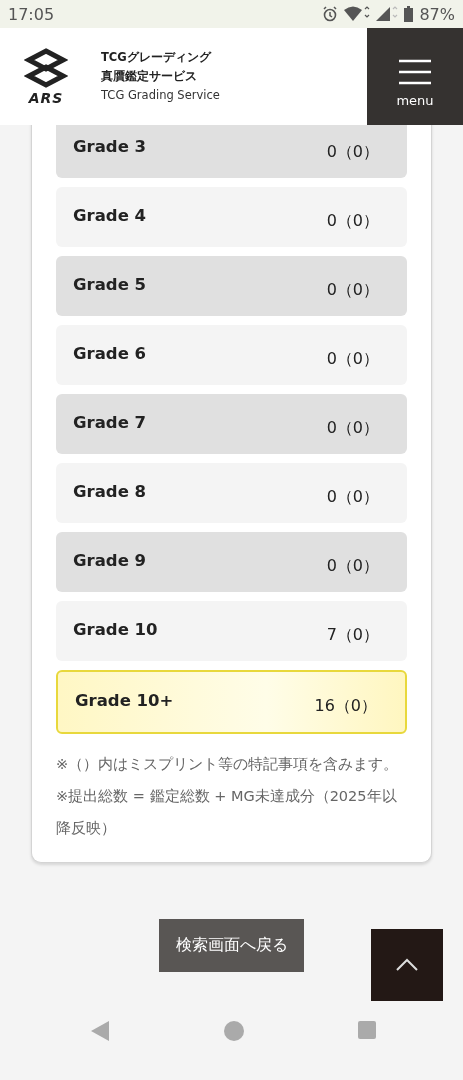 The width and height of the screenshot is (463, 1080). Describe the element at coordinates (149, 76) in the screenshot. I see `service-title: 真贋鑑定サービス` at that location.